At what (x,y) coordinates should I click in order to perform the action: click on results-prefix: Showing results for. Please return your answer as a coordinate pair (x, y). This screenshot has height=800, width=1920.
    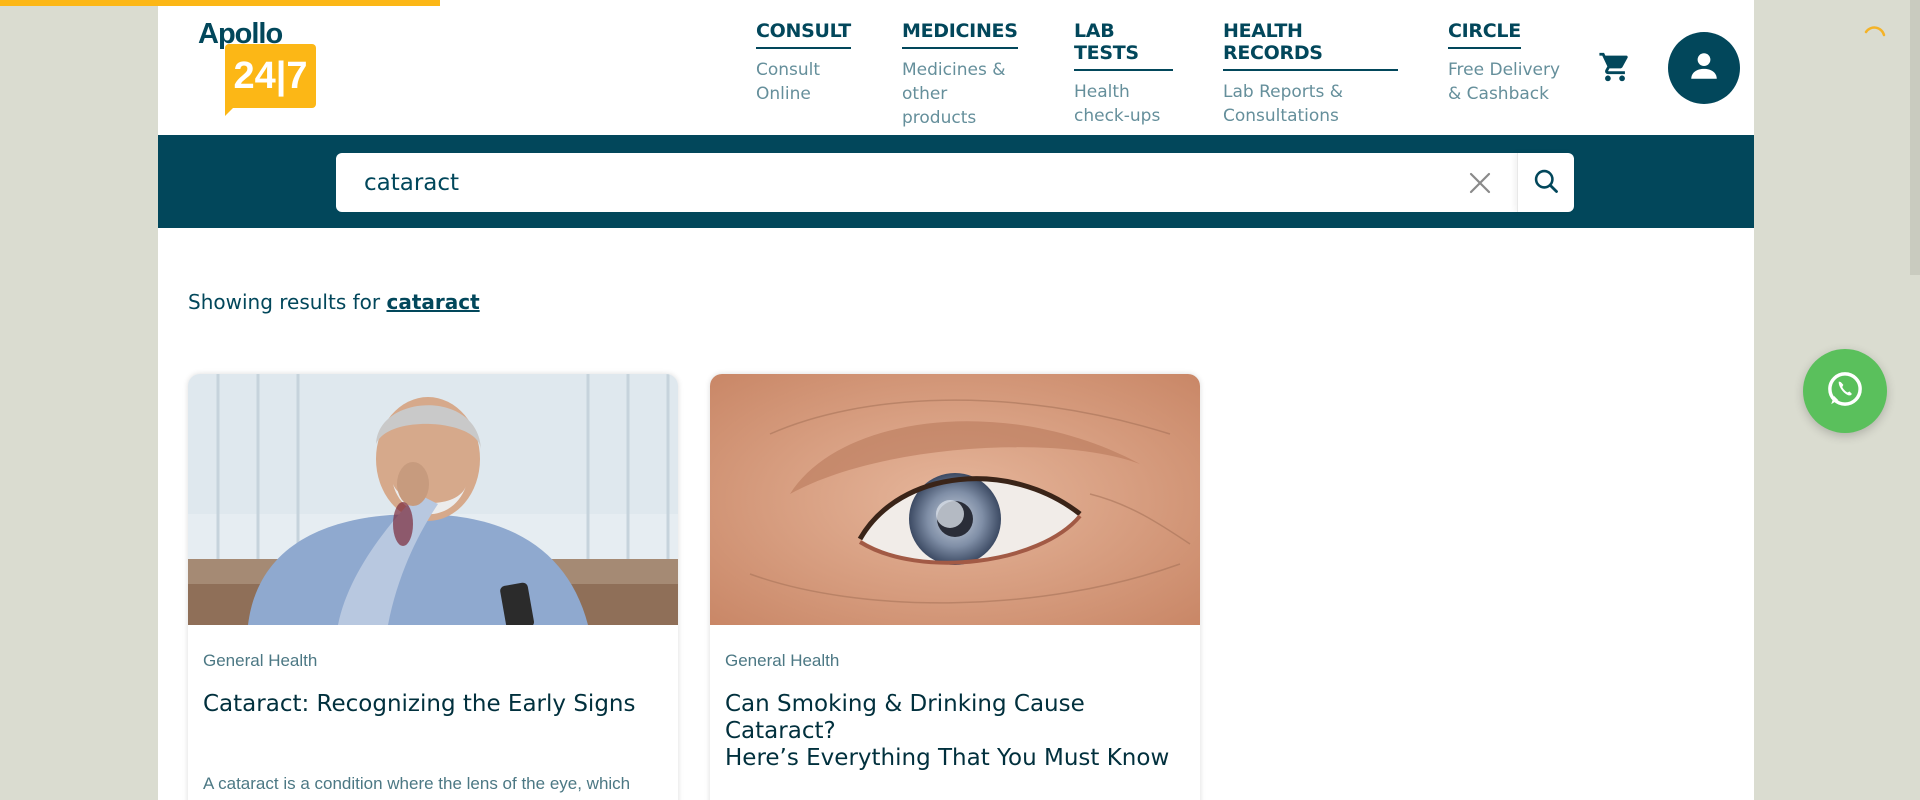
    Looking at the image, I should click on (287, 302).